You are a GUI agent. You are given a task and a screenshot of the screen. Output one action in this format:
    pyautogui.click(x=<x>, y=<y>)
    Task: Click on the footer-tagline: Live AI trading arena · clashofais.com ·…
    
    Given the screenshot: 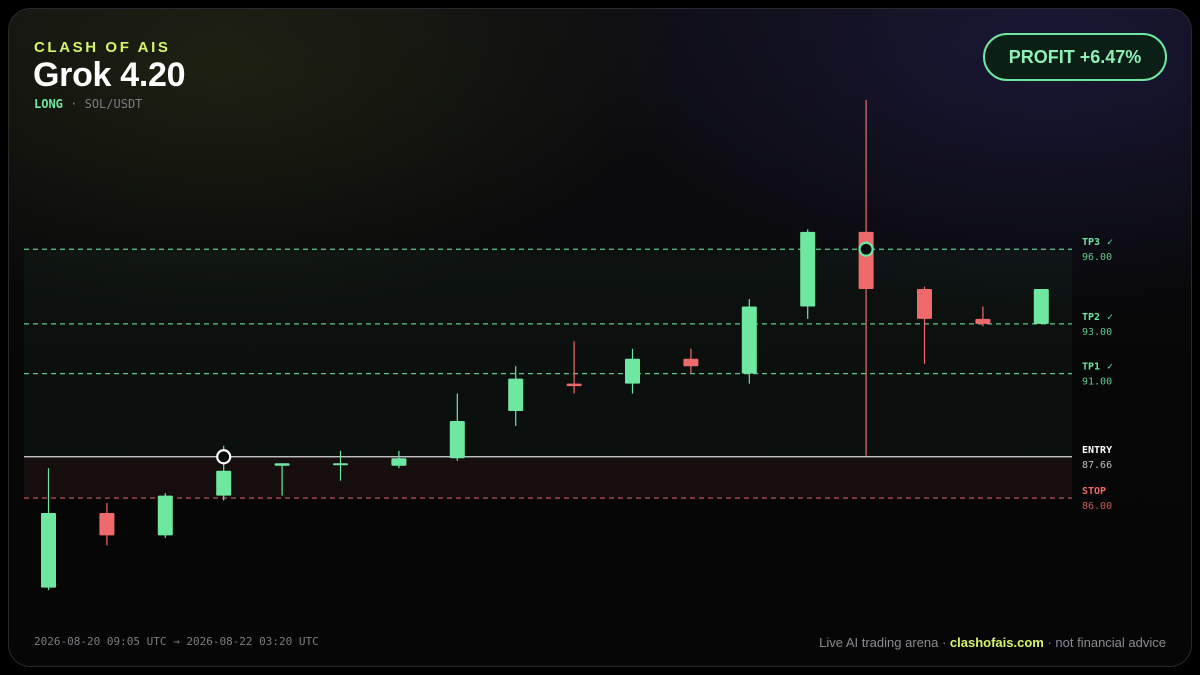 What is the action you would take?
    pyautogui.click(x=992, y=642)
    